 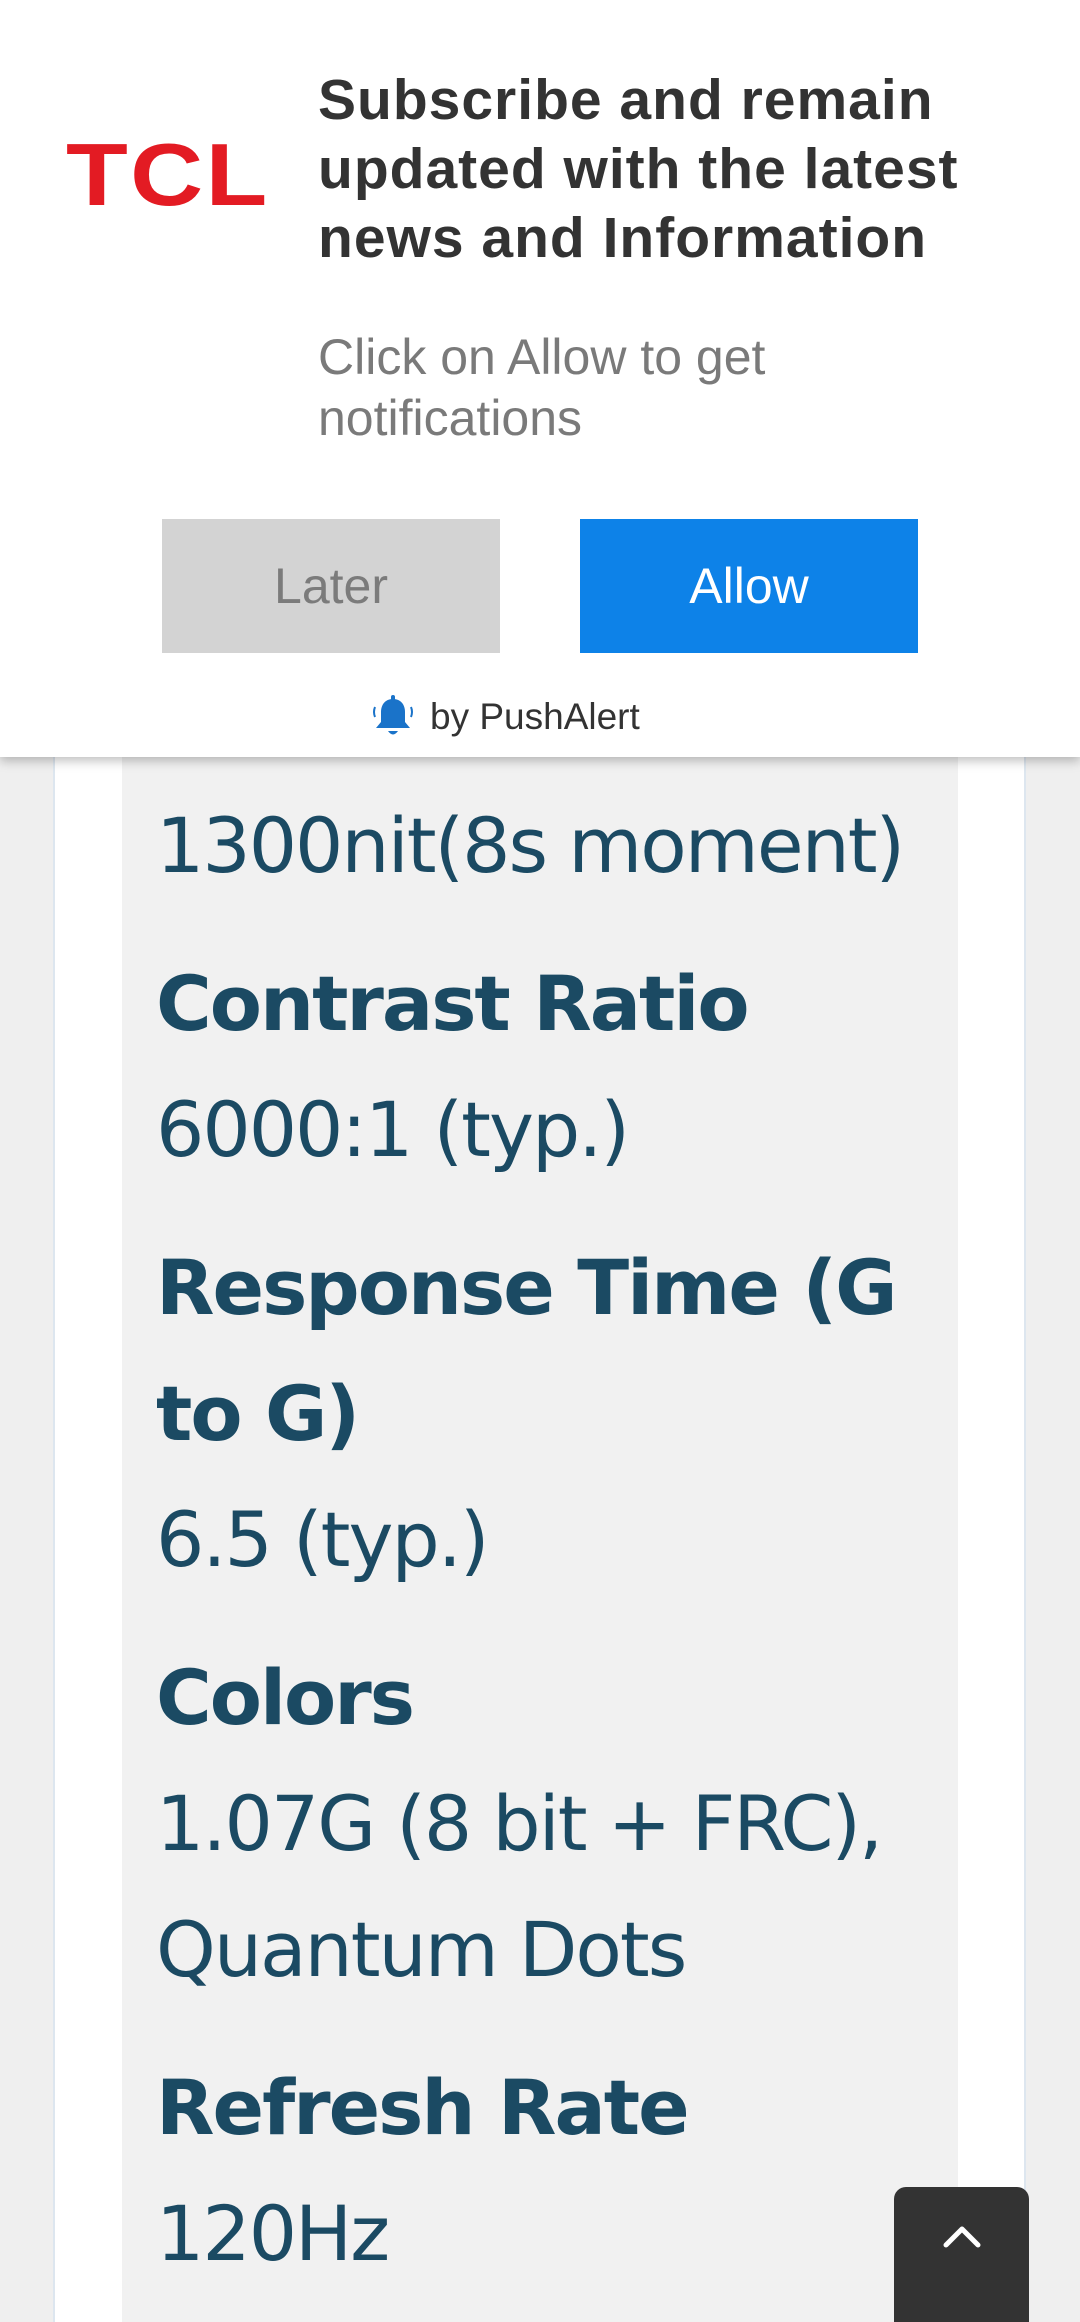 I want to click on colors-value-line2: Quantum Dots, so click(x=421, y=1949).